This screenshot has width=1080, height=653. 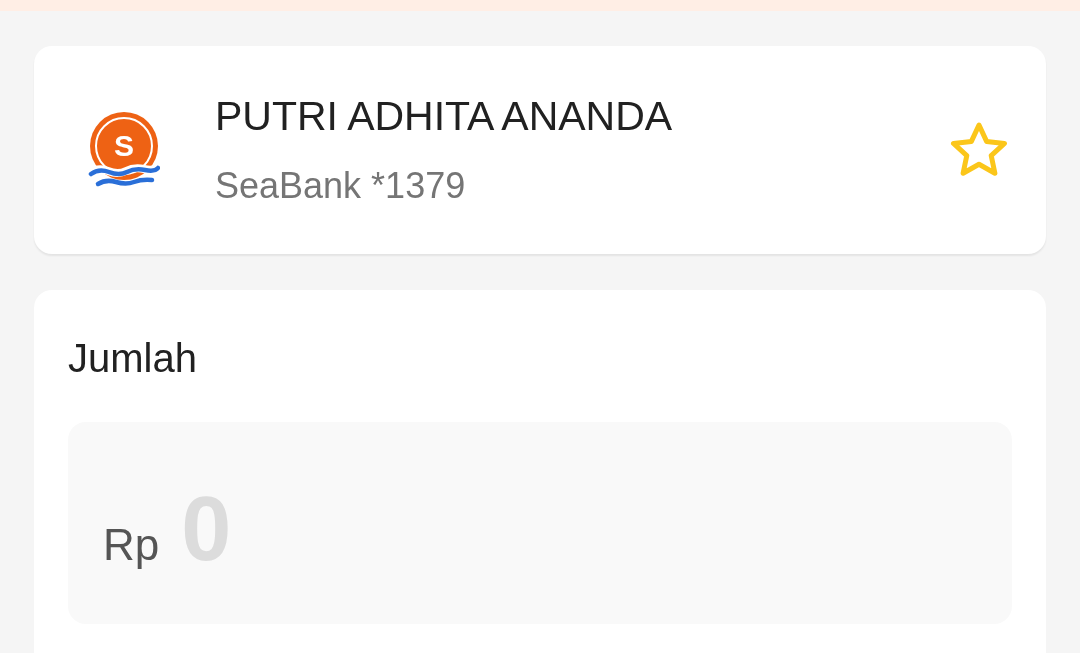 I want to click on recipient-name: PUTRI ADHITA ANANDA, so click(x=444, y=117).